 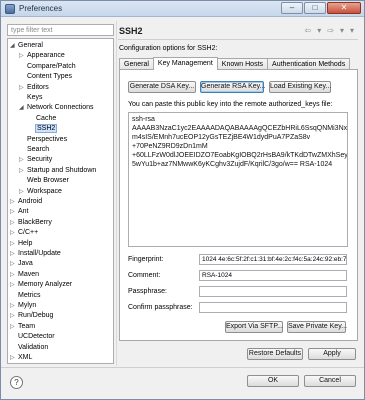 I want to click on view-menu-icon: ▾, so click(x=352, y=30).